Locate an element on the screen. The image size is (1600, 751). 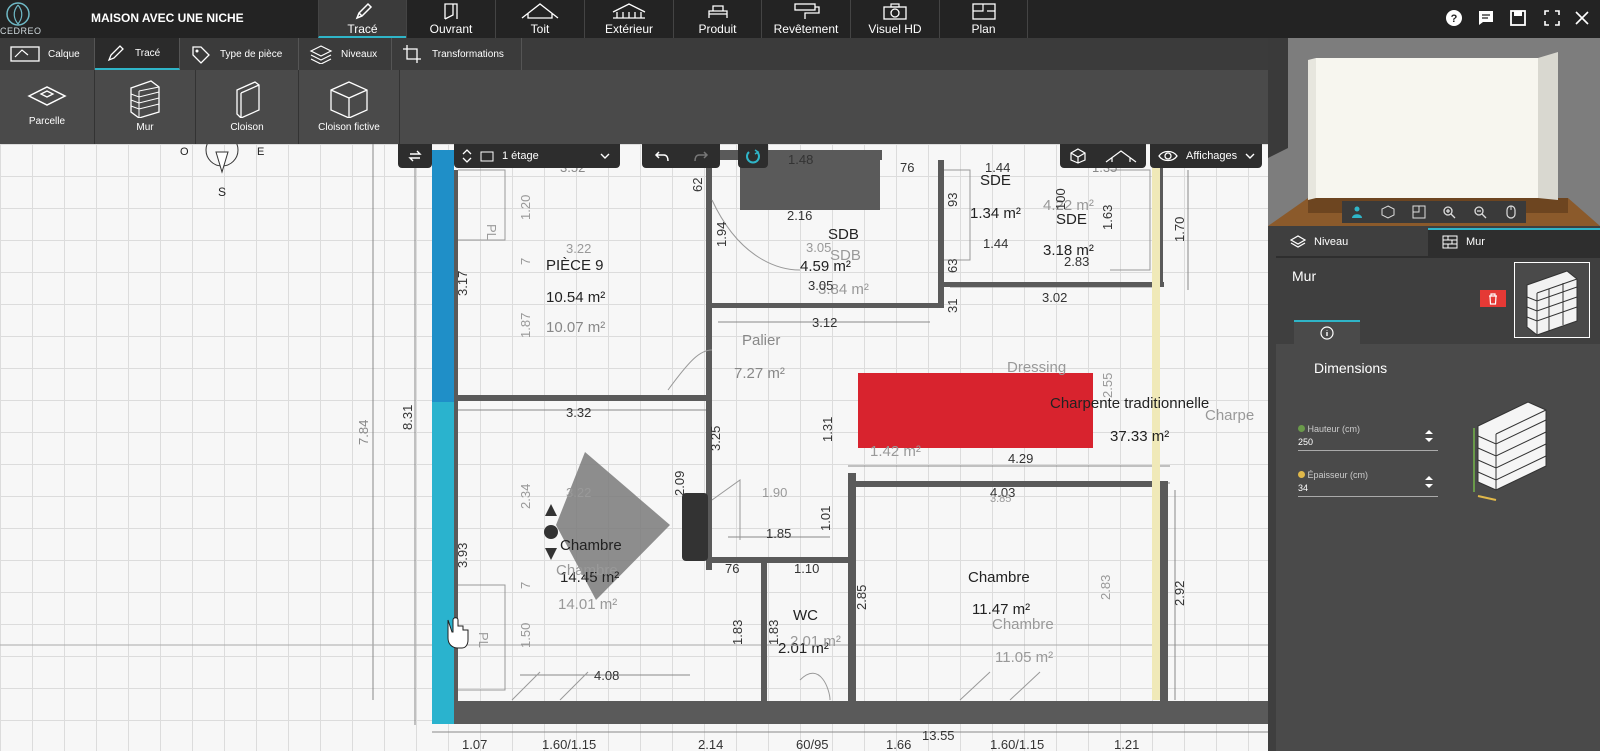
zoom-out-icon is located at coordinates (1480, 212).